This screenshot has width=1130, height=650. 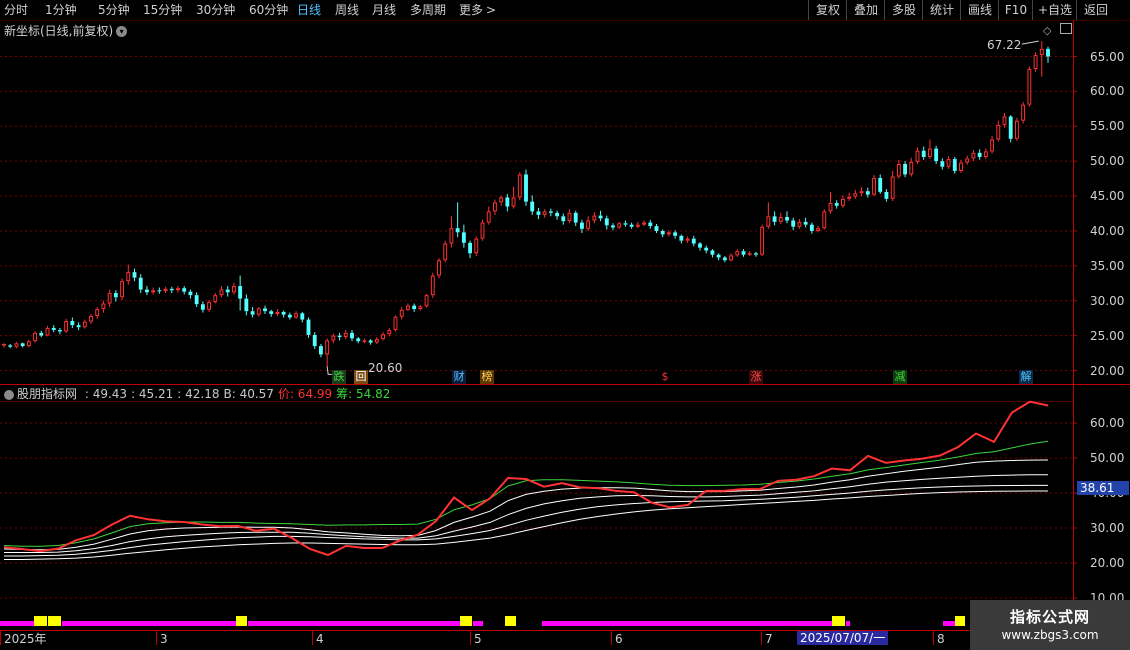 What do you see at coordinates (59, 31) in the screenshot?
I see `stock-title: 新坐标(日线,前复权)` at bounding box center [59, 31].